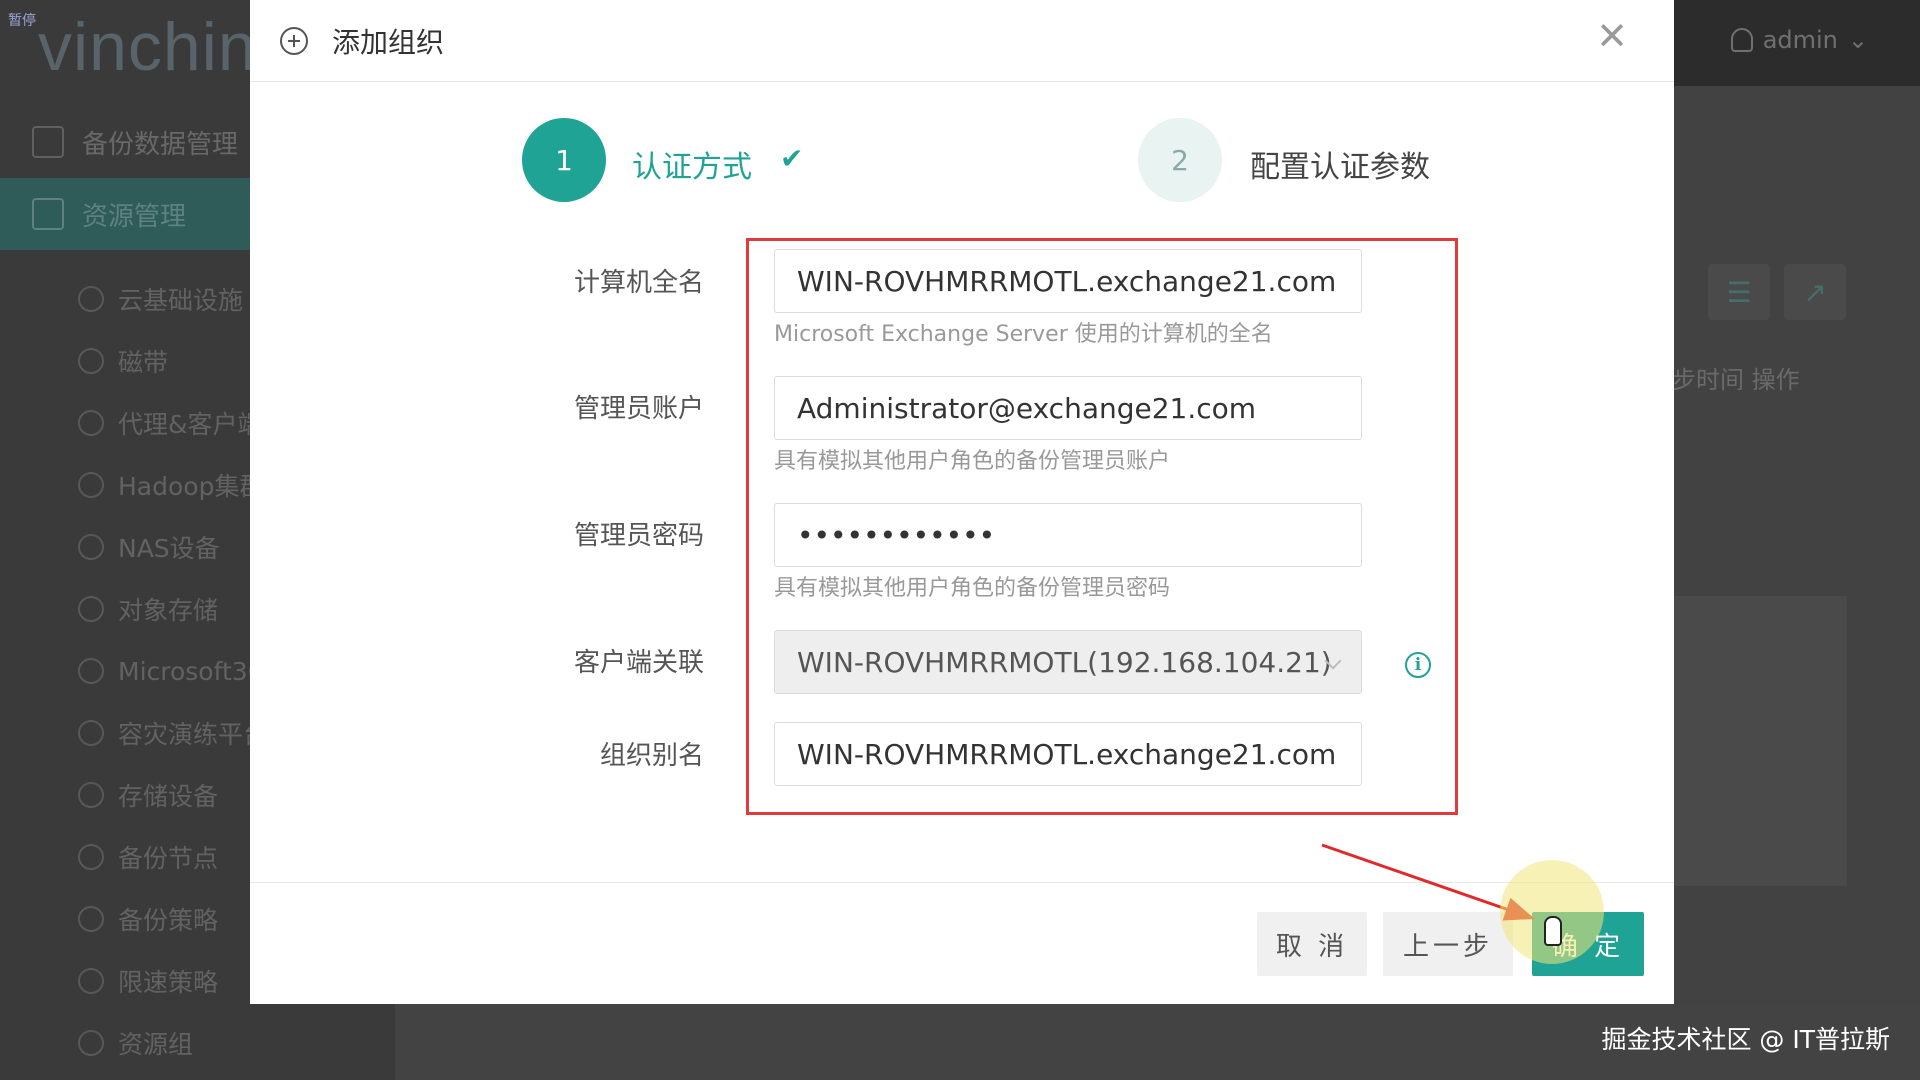 The width and height of the screenshot is (1920, 1080). Describe the element at coordinates (169, 548) in the screenshot. I see `sidebar-subitem-label: NAS设备` at that location.